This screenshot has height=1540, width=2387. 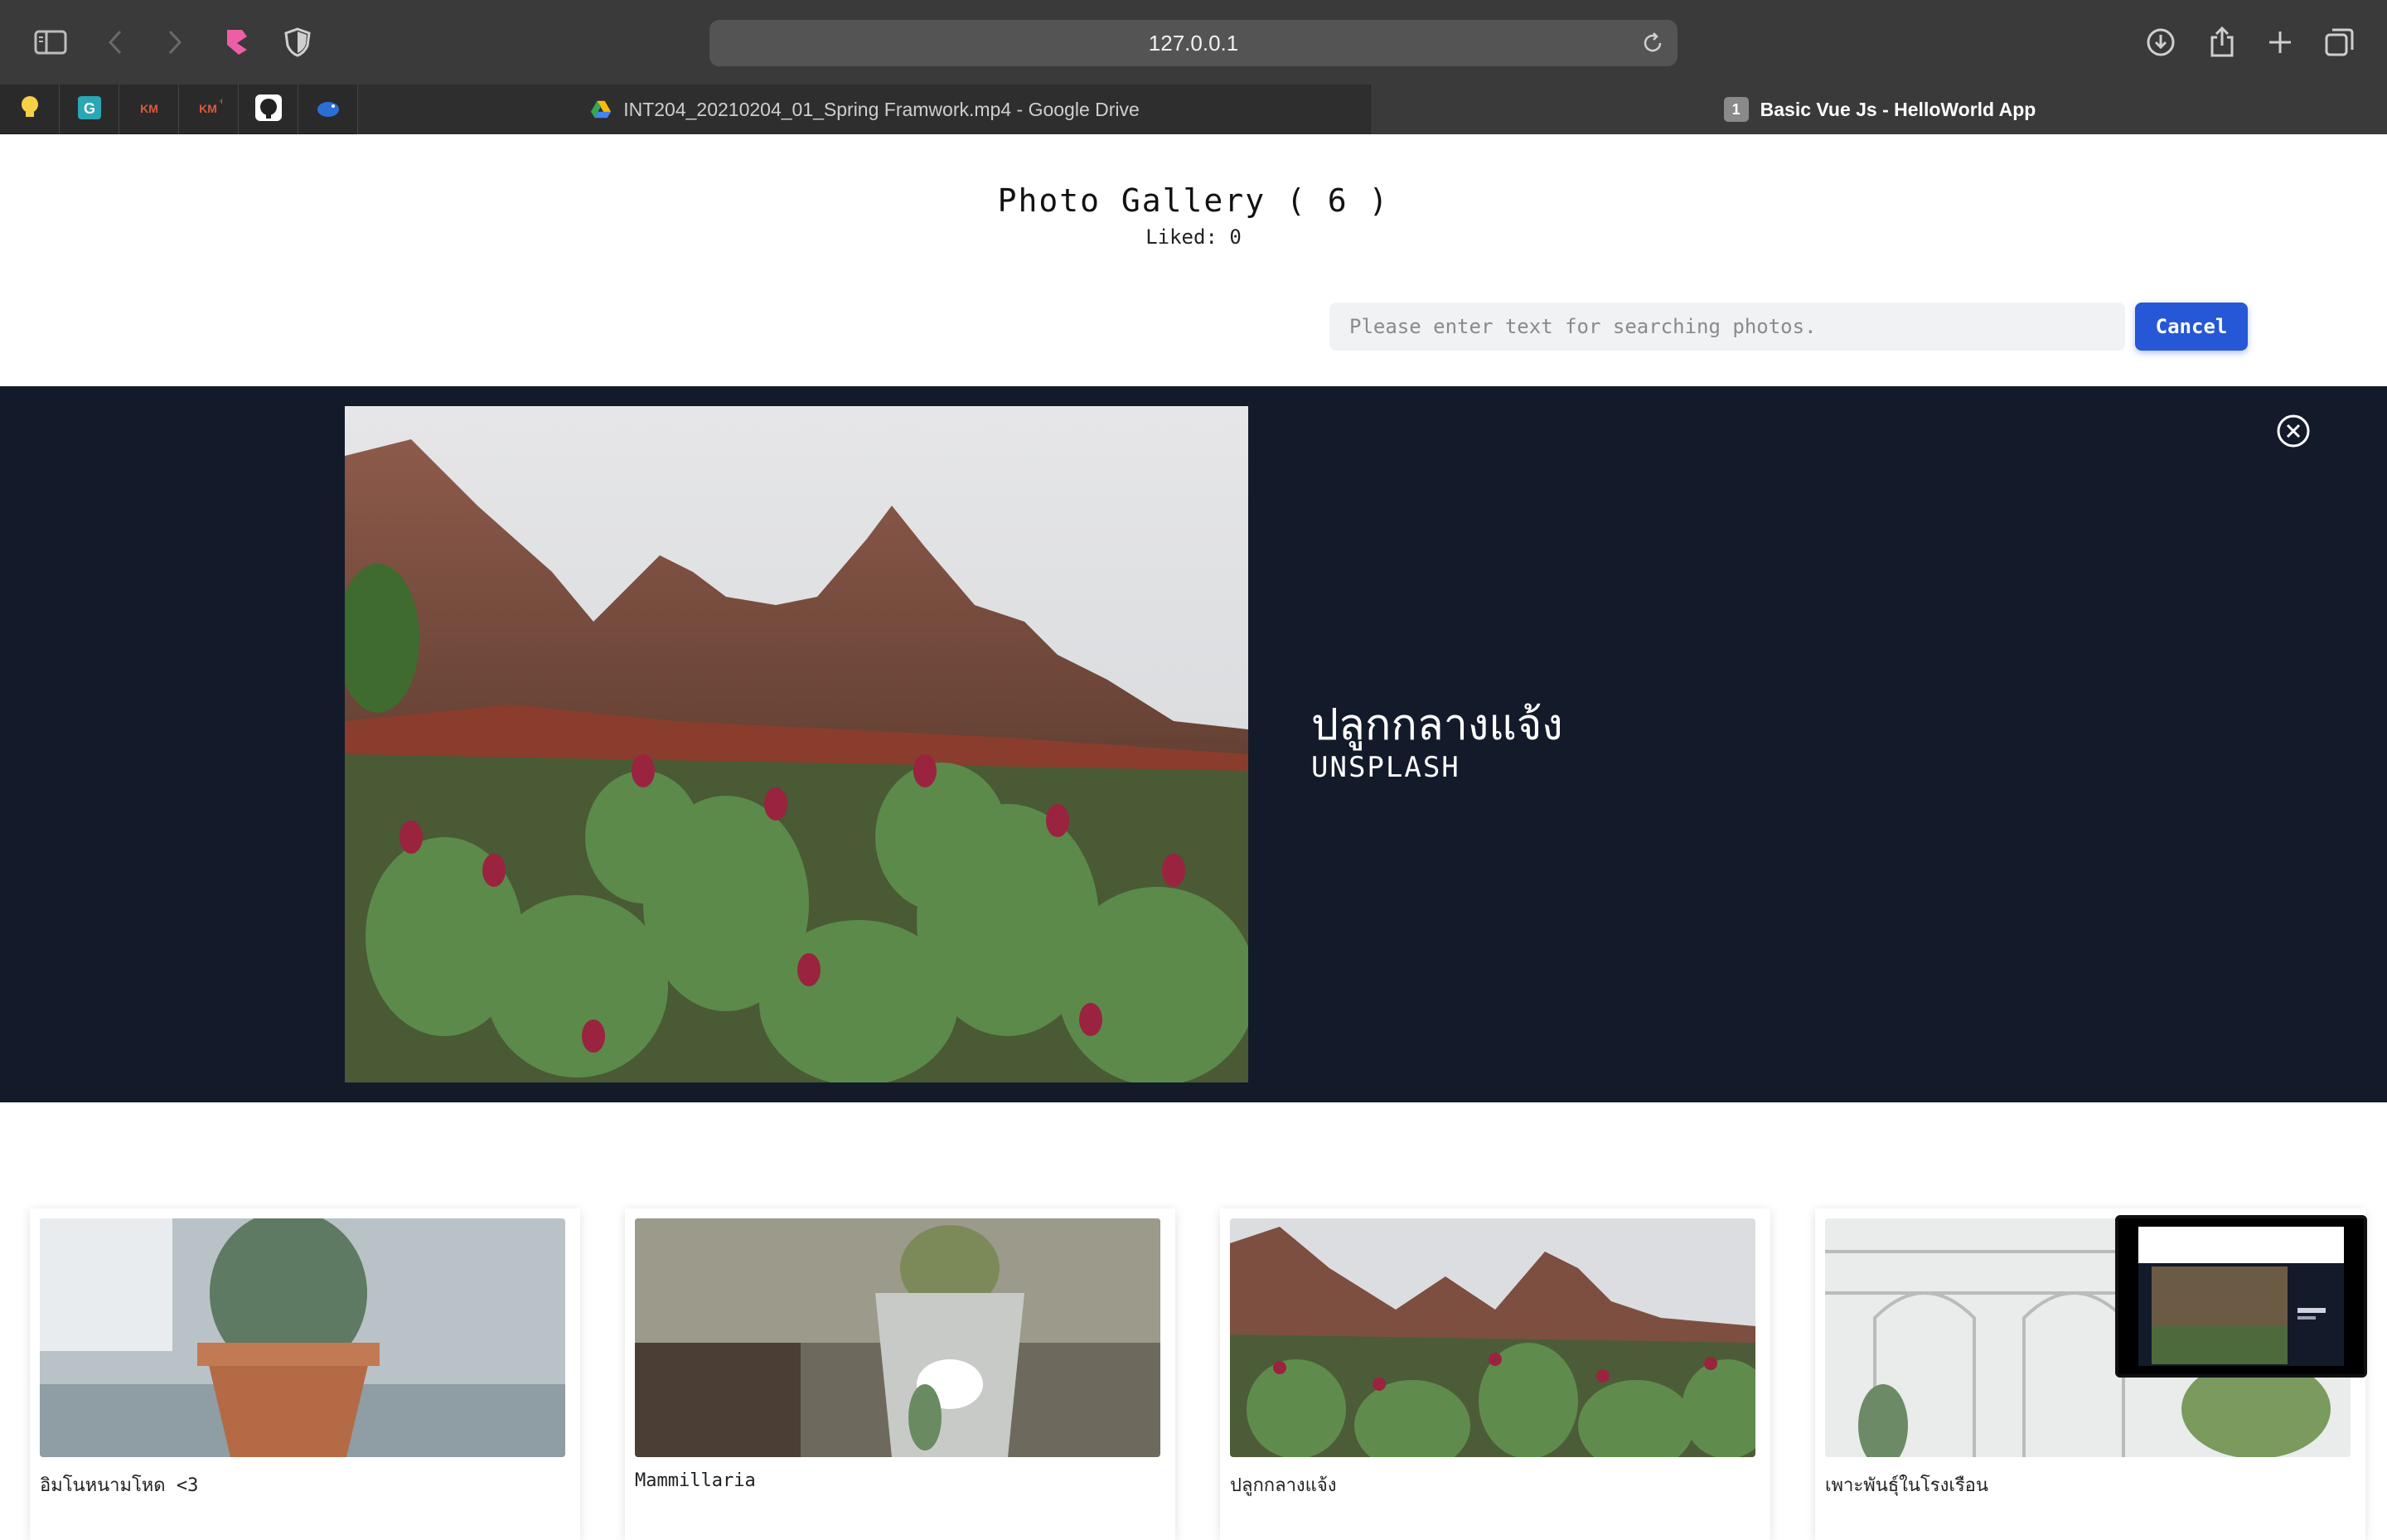 What do you see at coordinates (2160, 43) in the screenshot?
I see `downloads-icon` at bounding box center [2160, 43].